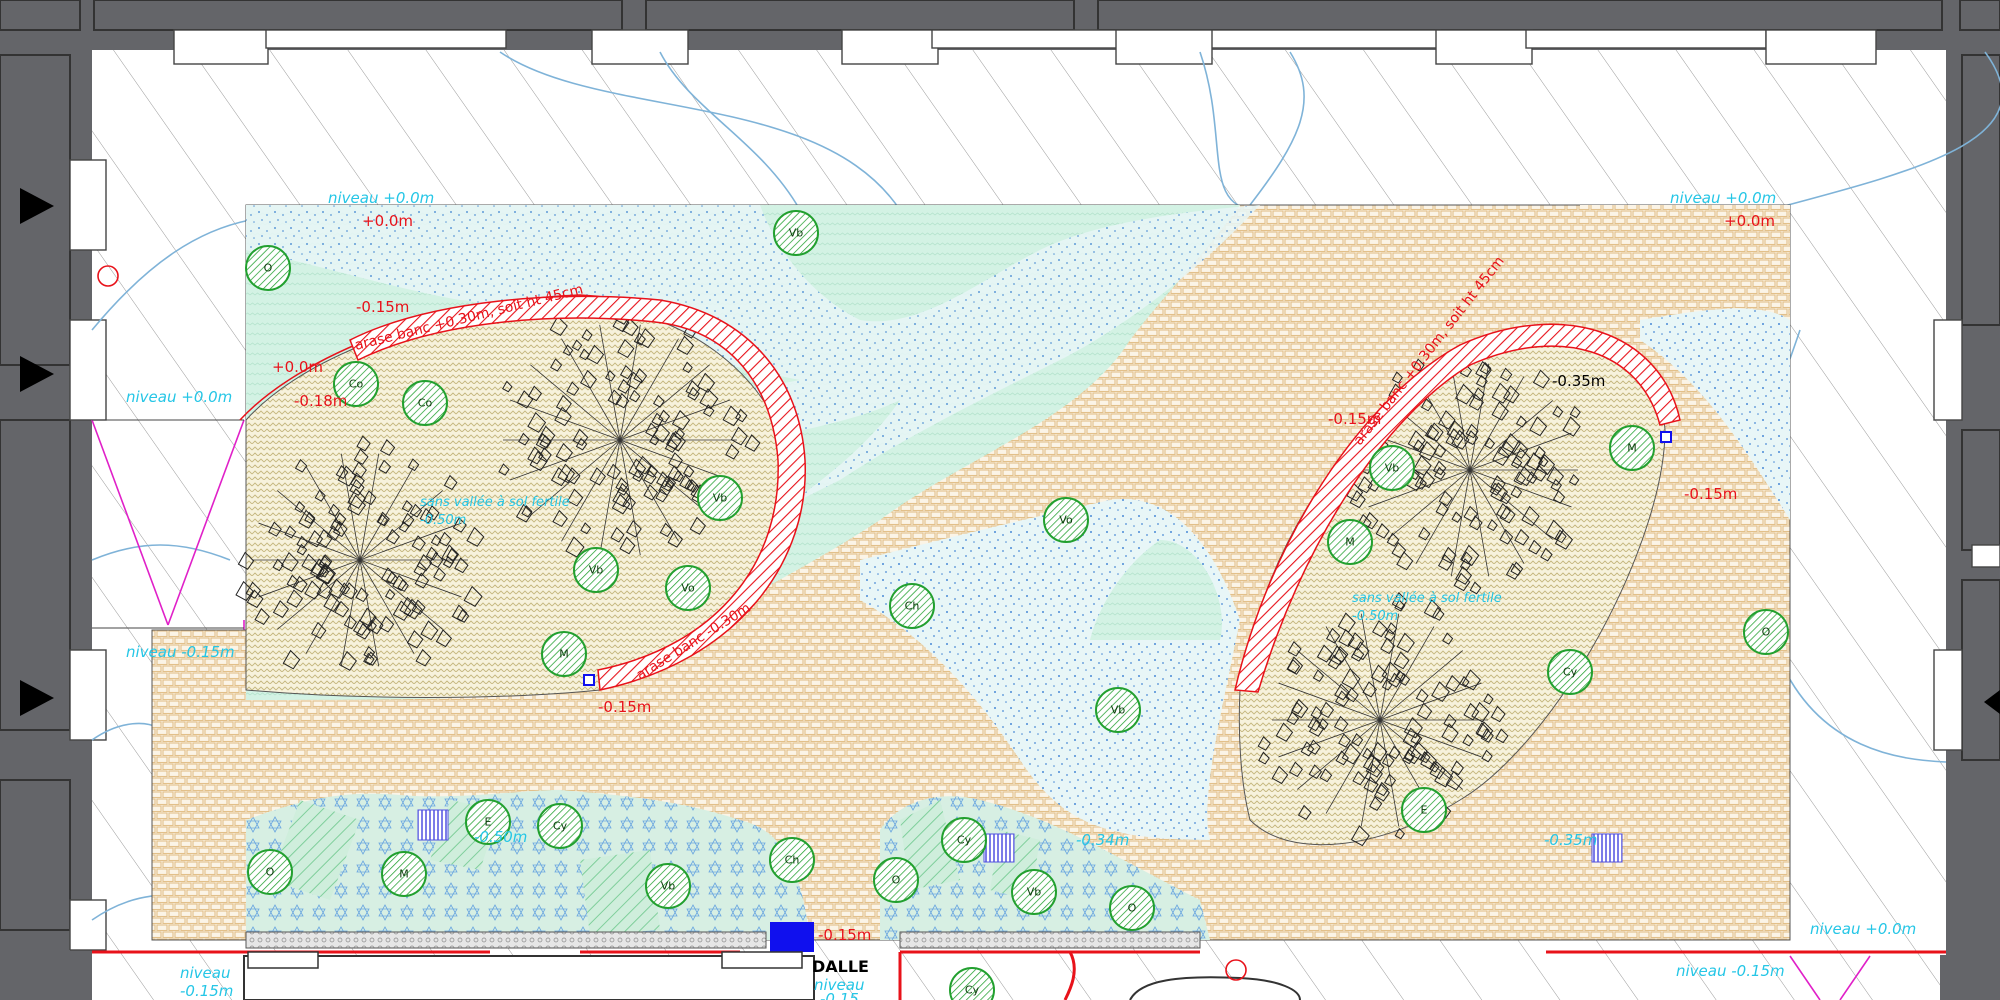 The image size is (2000, 1000). I want to click on tree-21: M, so click(404, 874).